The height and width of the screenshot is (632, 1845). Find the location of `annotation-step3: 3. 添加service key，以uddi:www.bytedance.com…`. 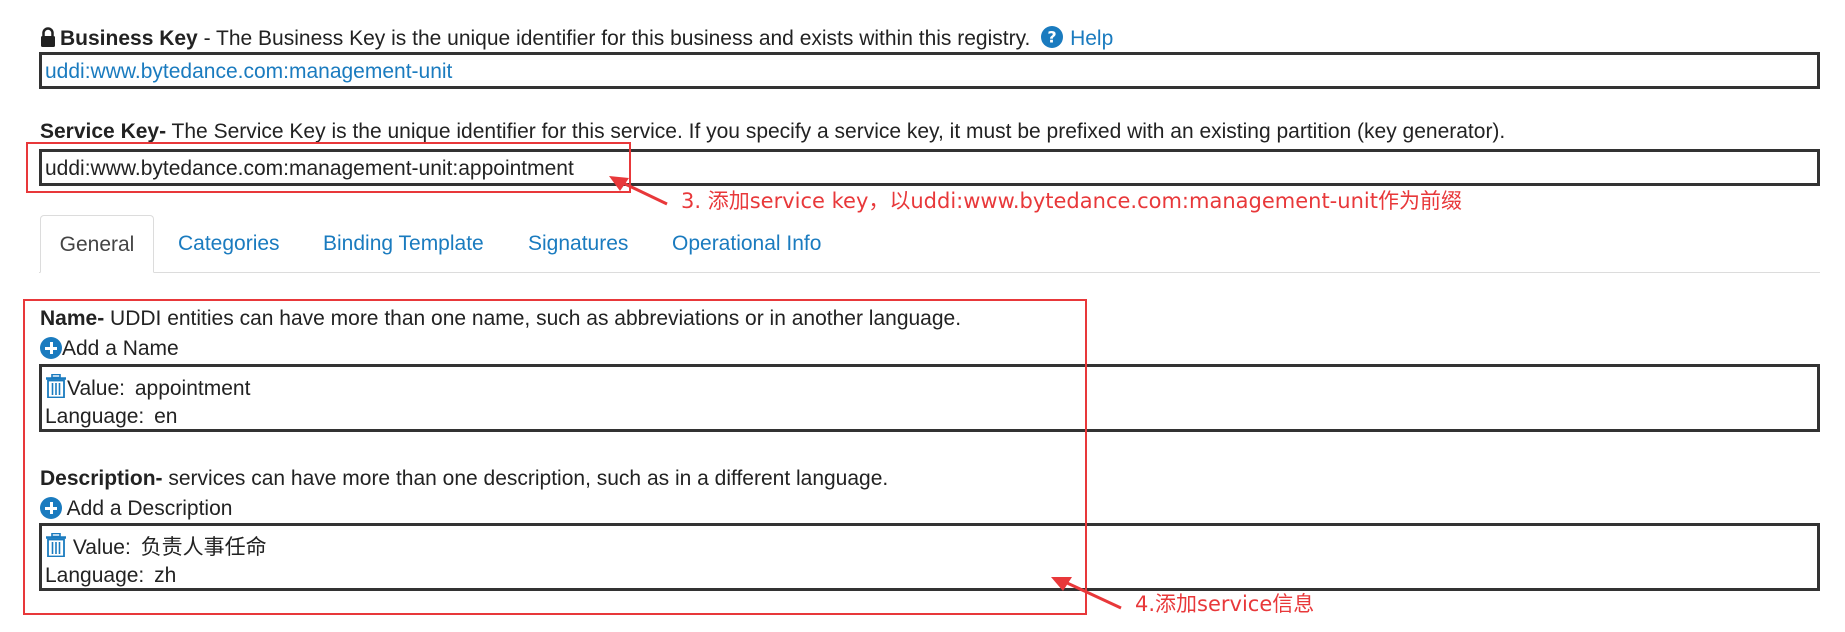

annotation-step3: 3. 添加service key，以uddi:www.bytedance.com… is located at coordinates (1071, 201).